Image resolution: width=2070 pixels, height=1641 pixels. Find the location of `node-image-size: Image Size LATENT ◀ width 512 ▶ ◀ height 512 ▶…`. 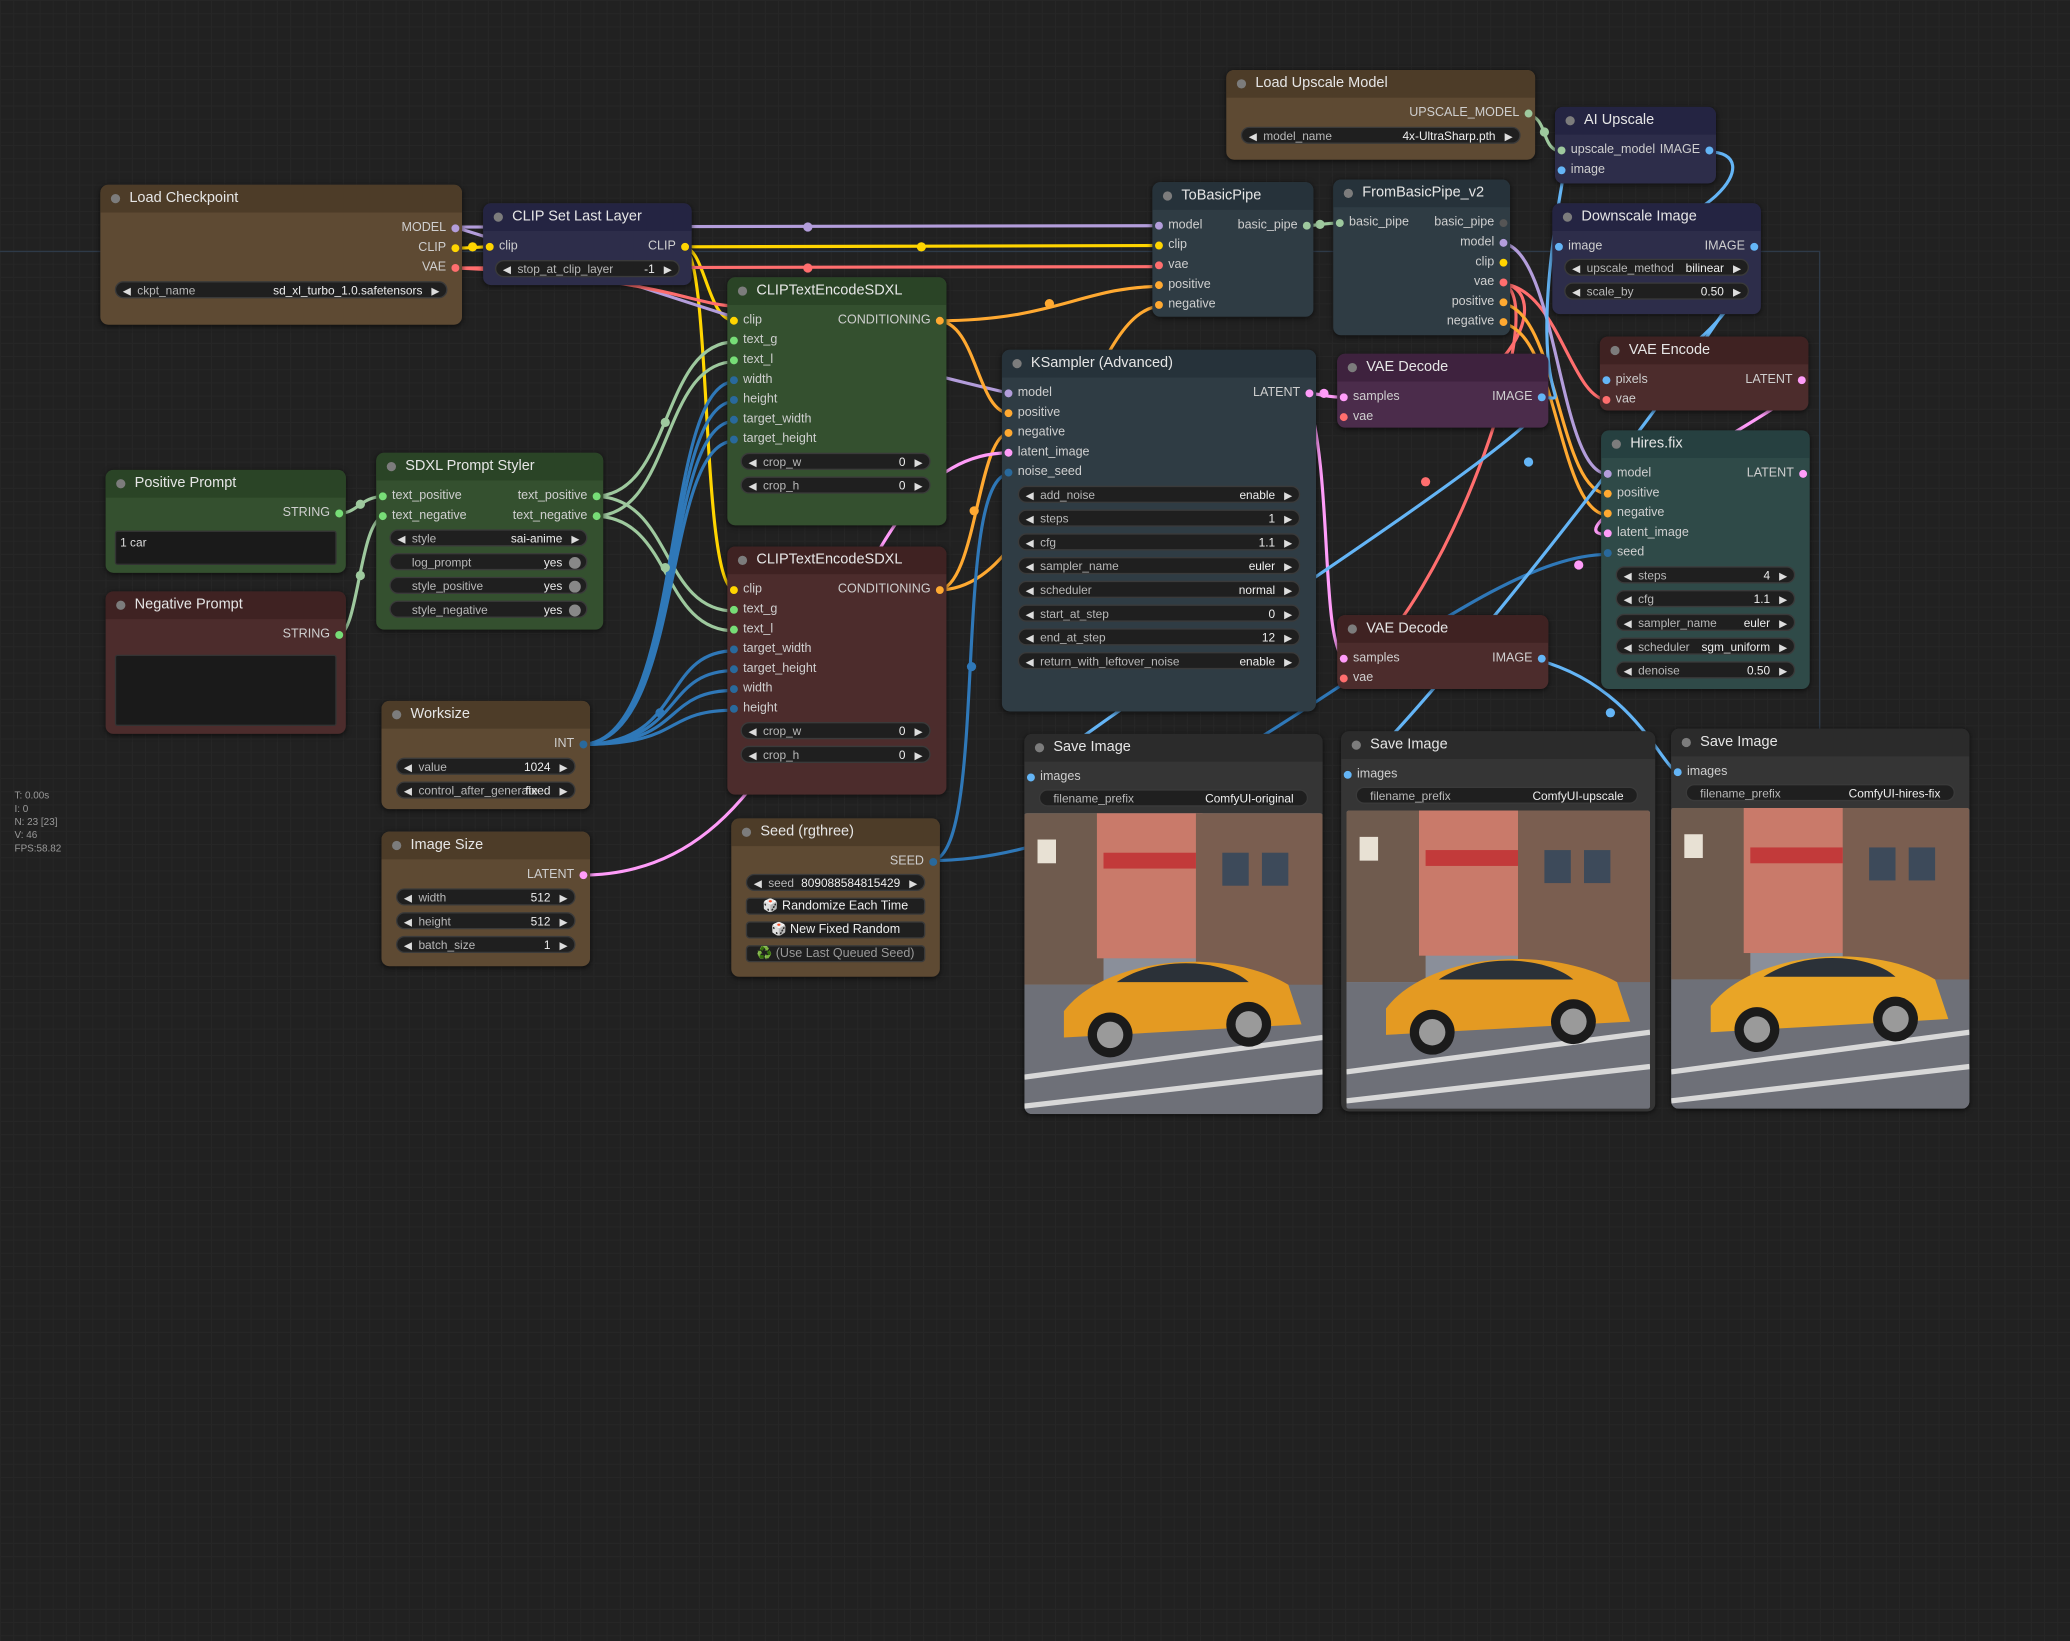

node-image-size: Image Size LATENT ◀ width 512 ▶ ◀ height 512 ▶… is located at coordinates (486, 899).